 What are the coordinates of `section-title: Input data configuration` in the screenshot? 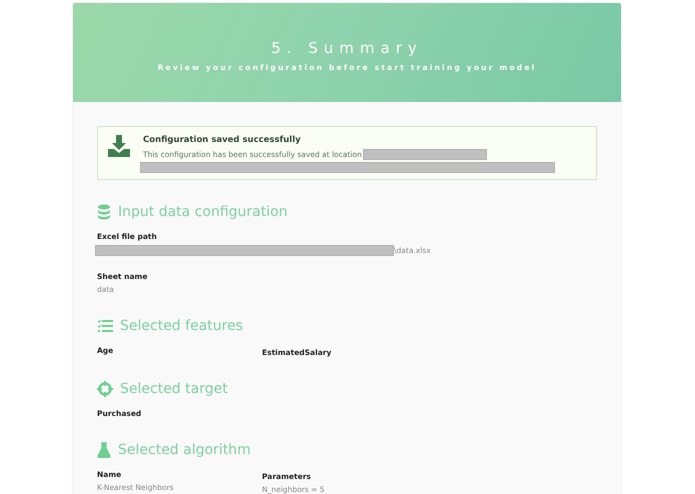 It's located at (203, 212).